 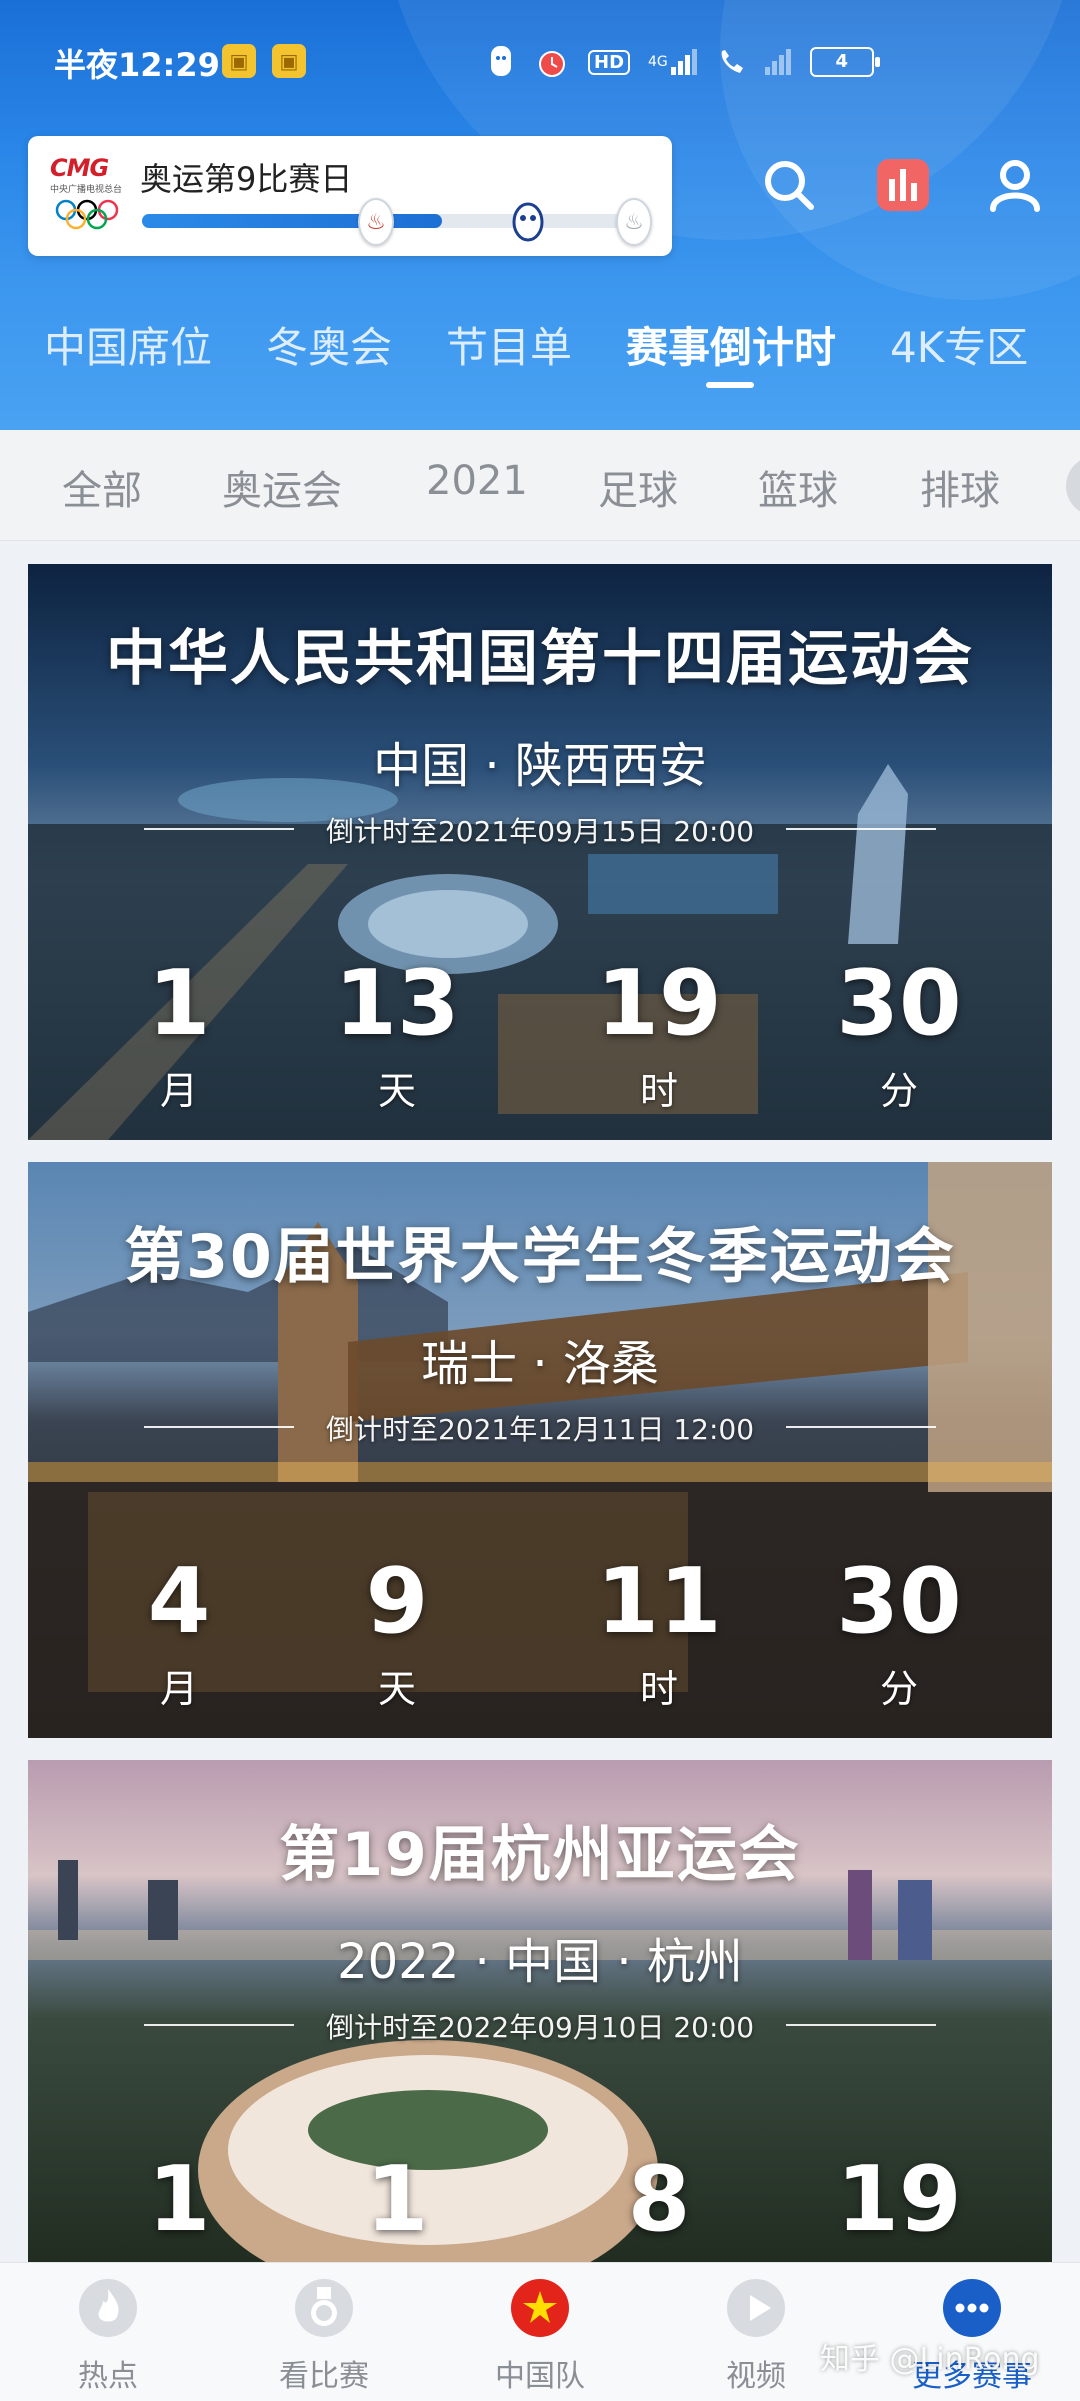 What do you see at coordinates (899, 2199) in the screenshot?
I see `countdown-minutes: 19` at bounding box center [899, 2199].